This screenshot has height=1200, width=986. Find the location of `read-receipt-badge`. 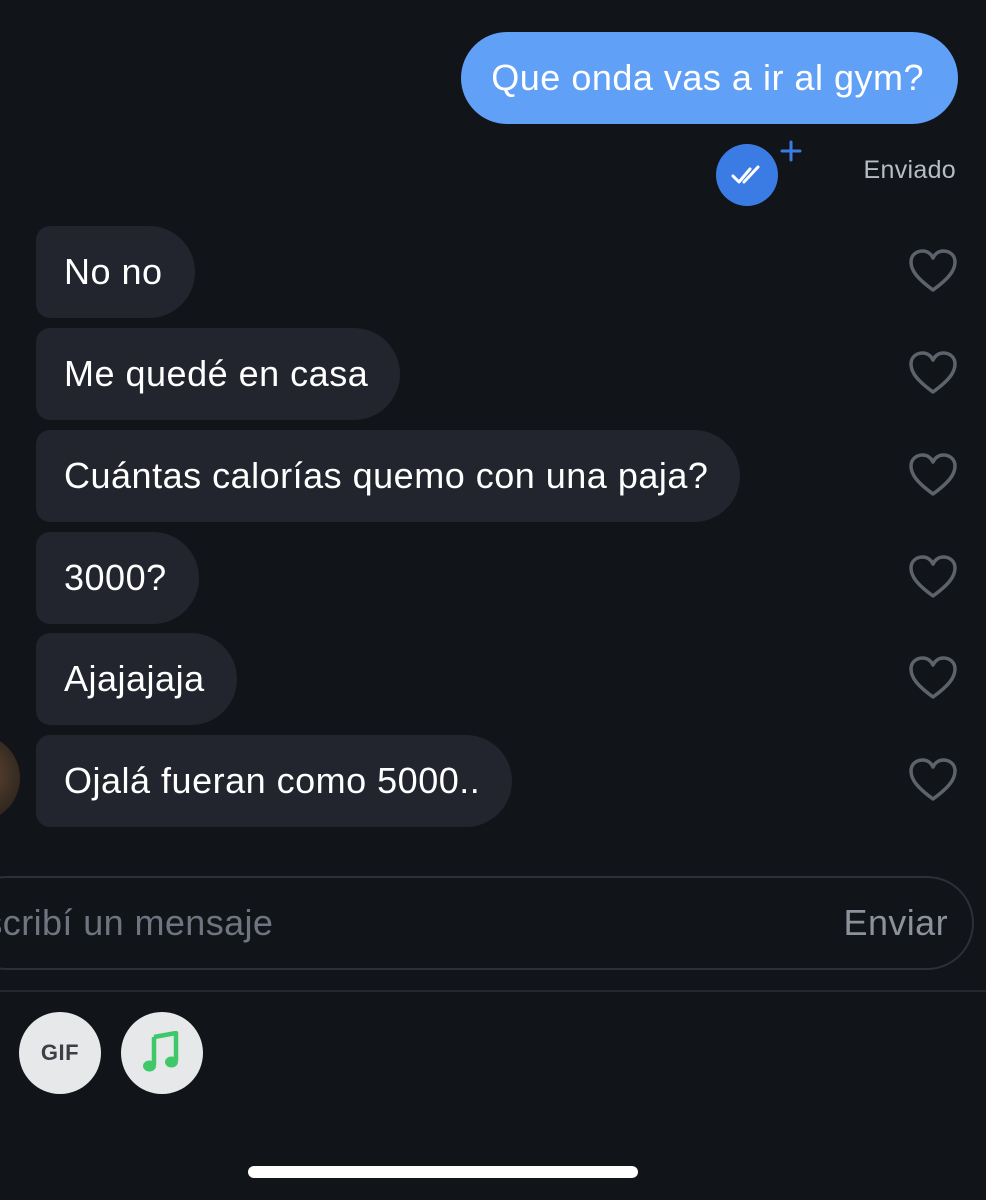

read-receipt-badge is located at coordinates (747, 175).